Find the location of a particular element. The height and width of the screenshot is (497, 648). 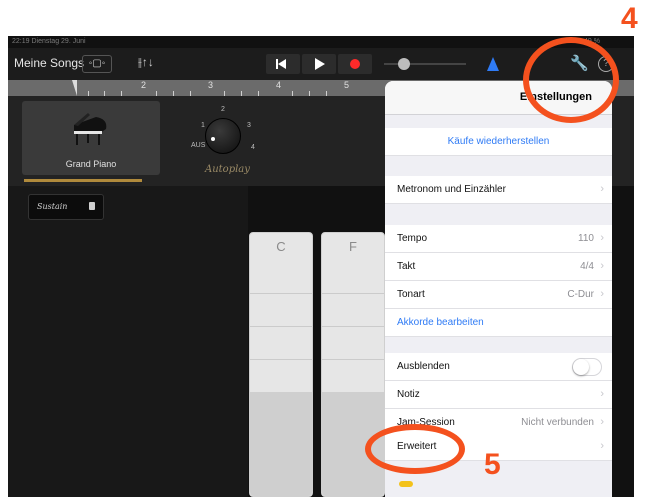

takt-row: Takt 4/4 › is located at coordinates (498, 267).